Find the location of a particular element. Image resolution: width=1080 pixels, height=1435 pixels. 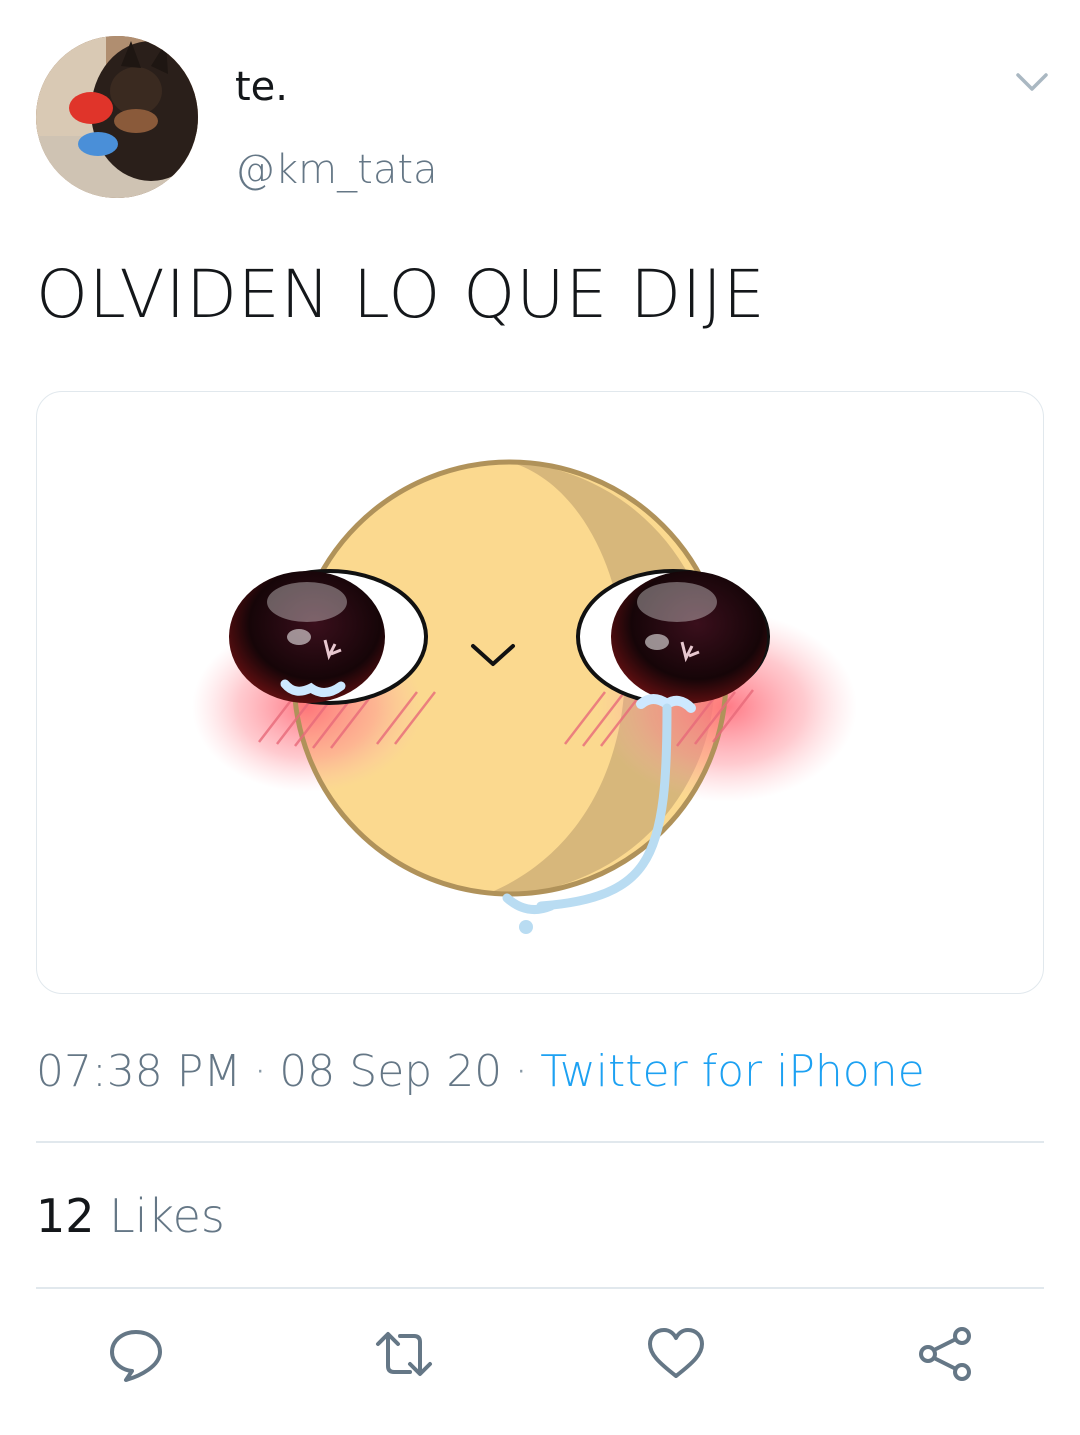

heart-icon is located at coordinates (676, 1354).